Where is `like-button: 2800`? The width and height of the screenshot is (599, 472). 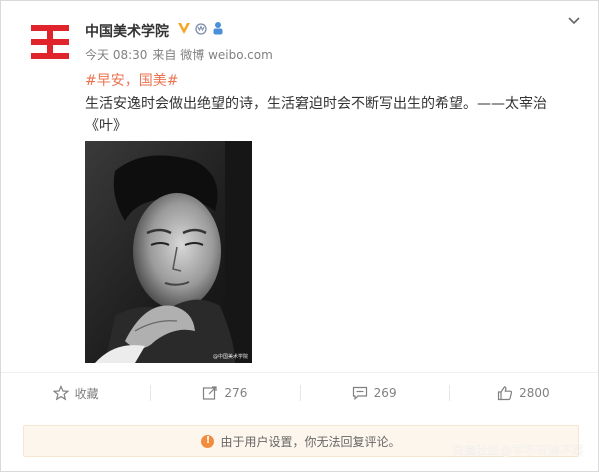 like-button: 2800 is located at coordinates (523, 393).